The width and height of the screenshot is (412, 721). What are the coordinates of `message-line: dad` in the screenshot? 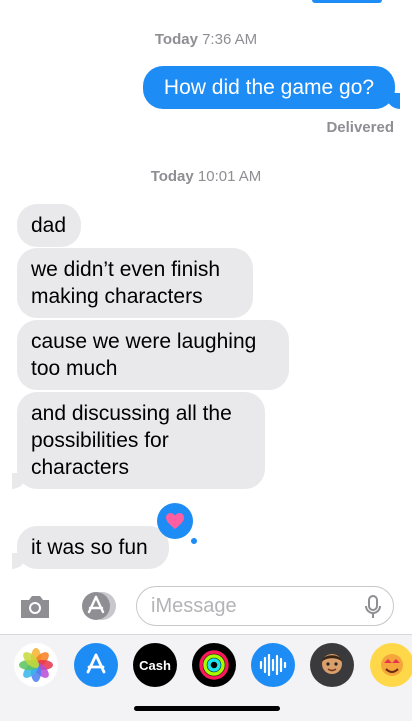 It's located at (49, 225).